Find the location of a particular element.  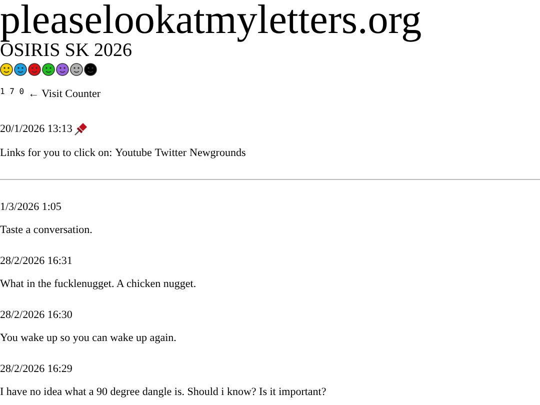

post-text: What in the fucklenugget. A chicken nugget. is located at coordinates (99, 284).